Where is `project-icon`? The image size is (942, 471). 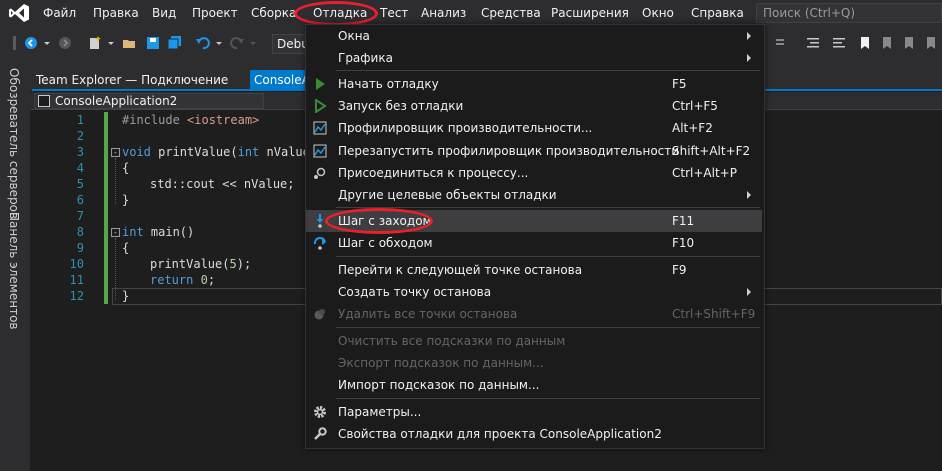 project-icon is located at coordinates (44, 101).